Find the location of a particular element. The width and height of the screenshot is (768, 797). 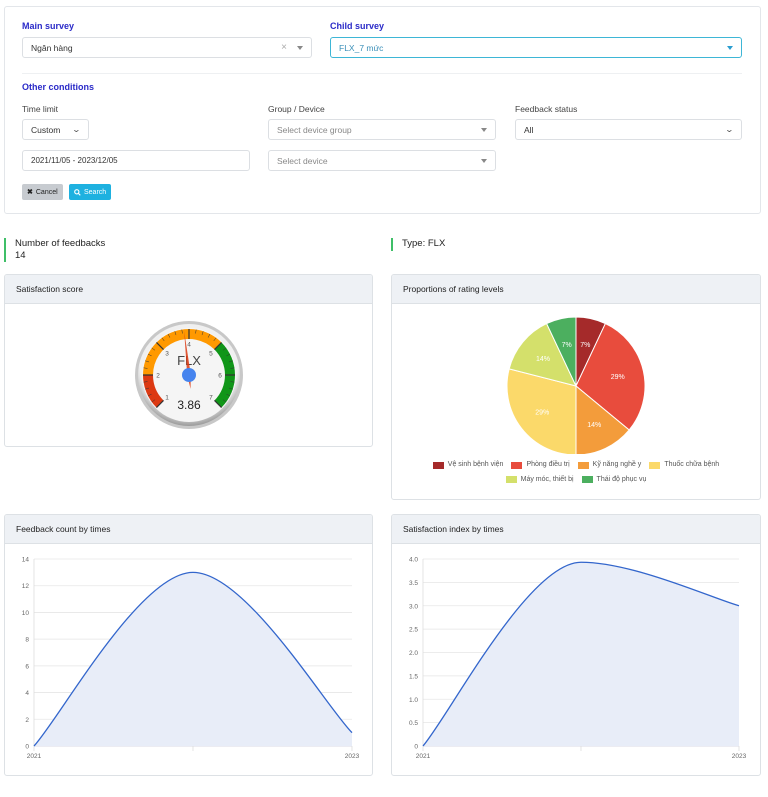

satisfaction-index-chart: 0 0.5 1.0 1.5 2.0 2.5 3.0 3.5 4.0 2021 2023 is located at coordinates (578, 659).